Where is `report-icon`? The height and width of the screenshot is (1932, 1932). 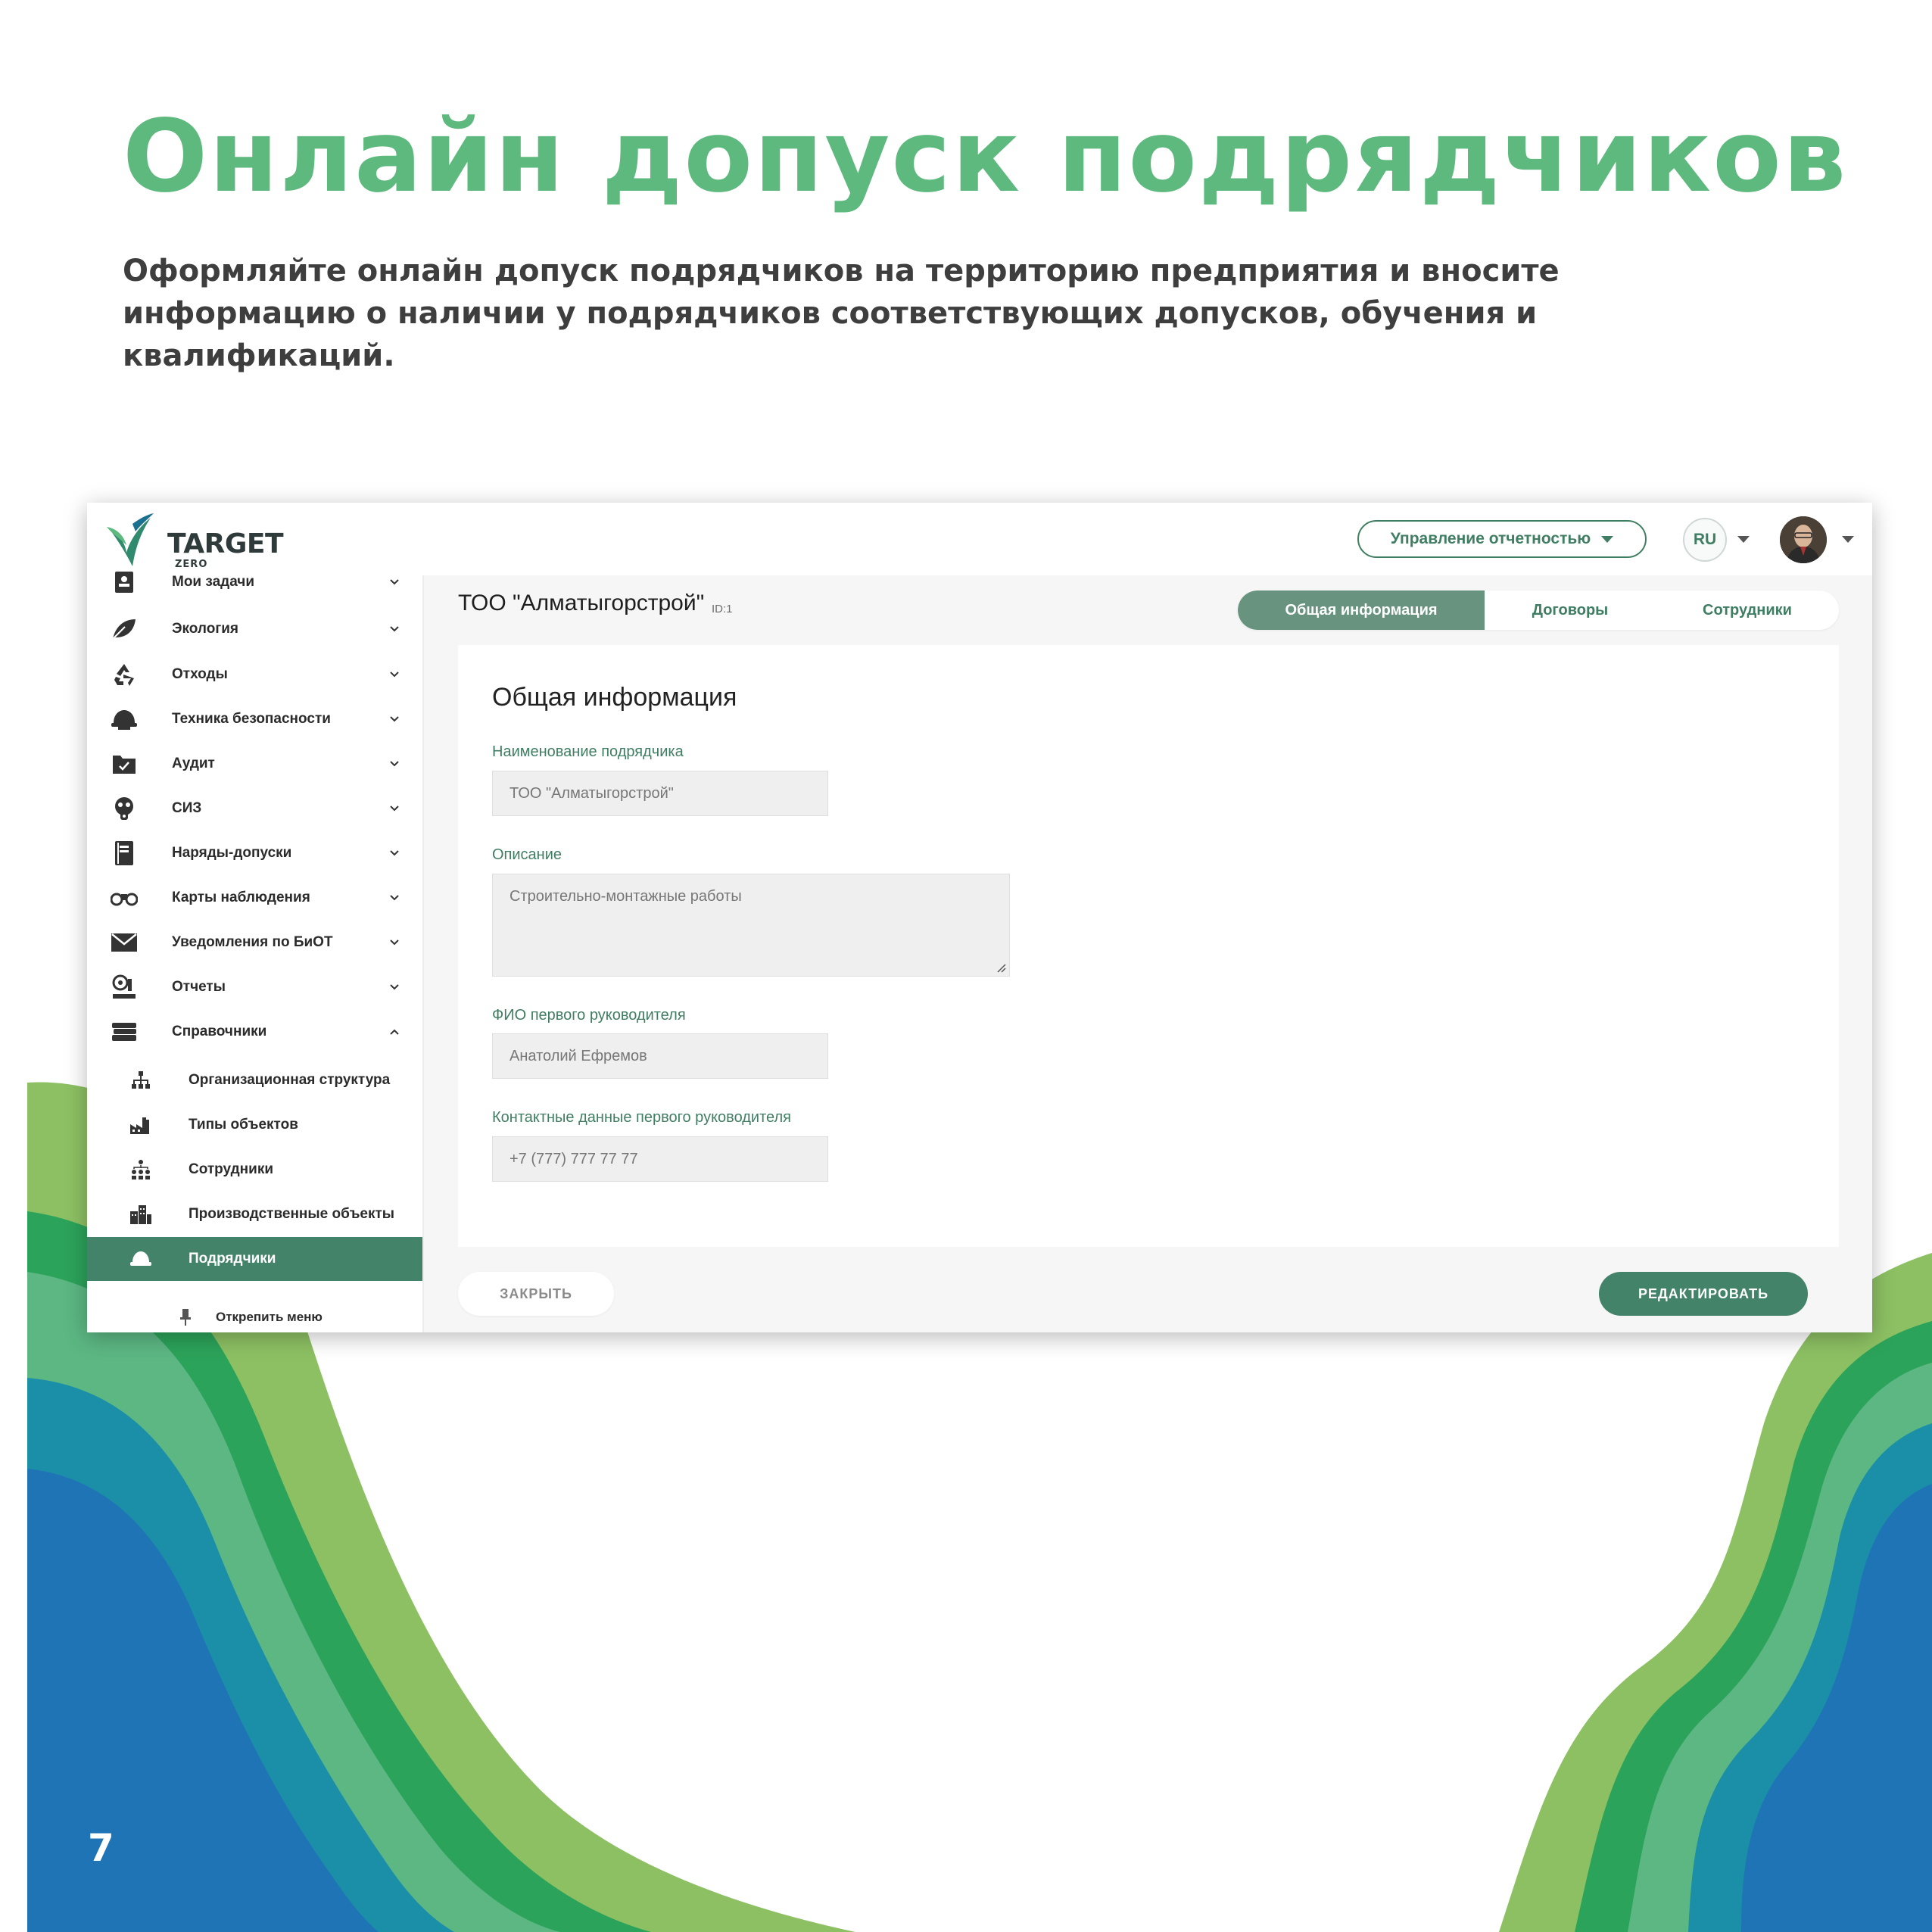
report-icon is located at coordinates (124, 987).